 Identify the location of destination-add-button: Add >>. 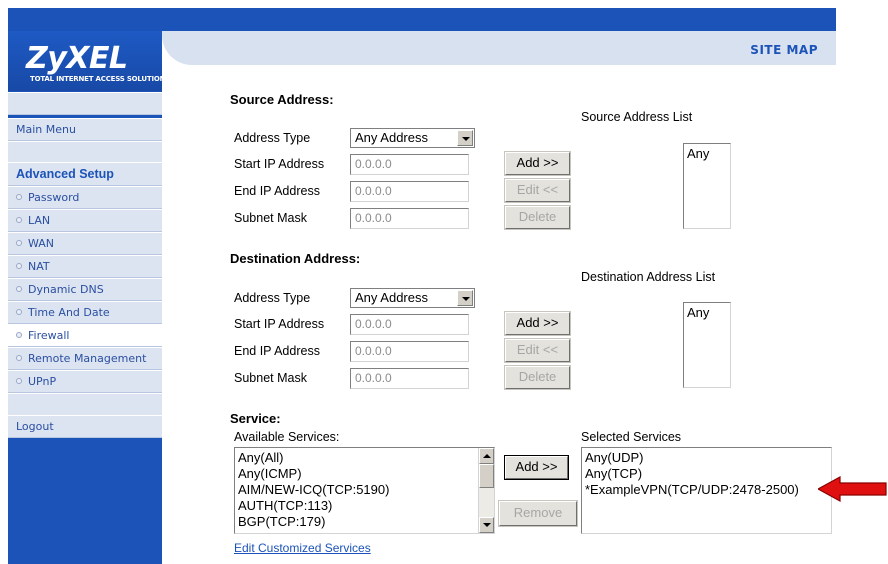
(537, 323).